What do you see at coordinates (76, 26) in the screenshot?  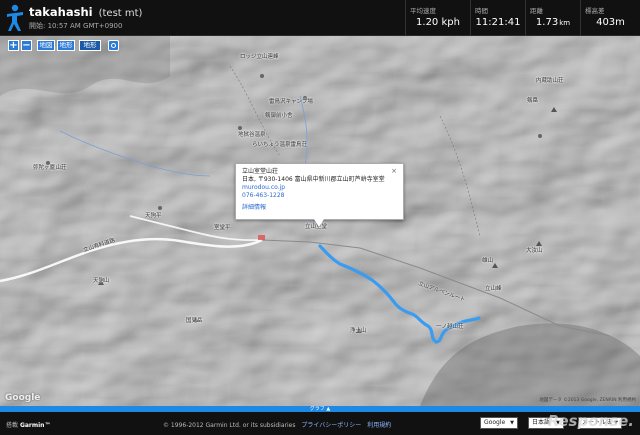 I see `start-time: 開始: 10:57 AM GMT+0900` at bounding box center [76, 26].